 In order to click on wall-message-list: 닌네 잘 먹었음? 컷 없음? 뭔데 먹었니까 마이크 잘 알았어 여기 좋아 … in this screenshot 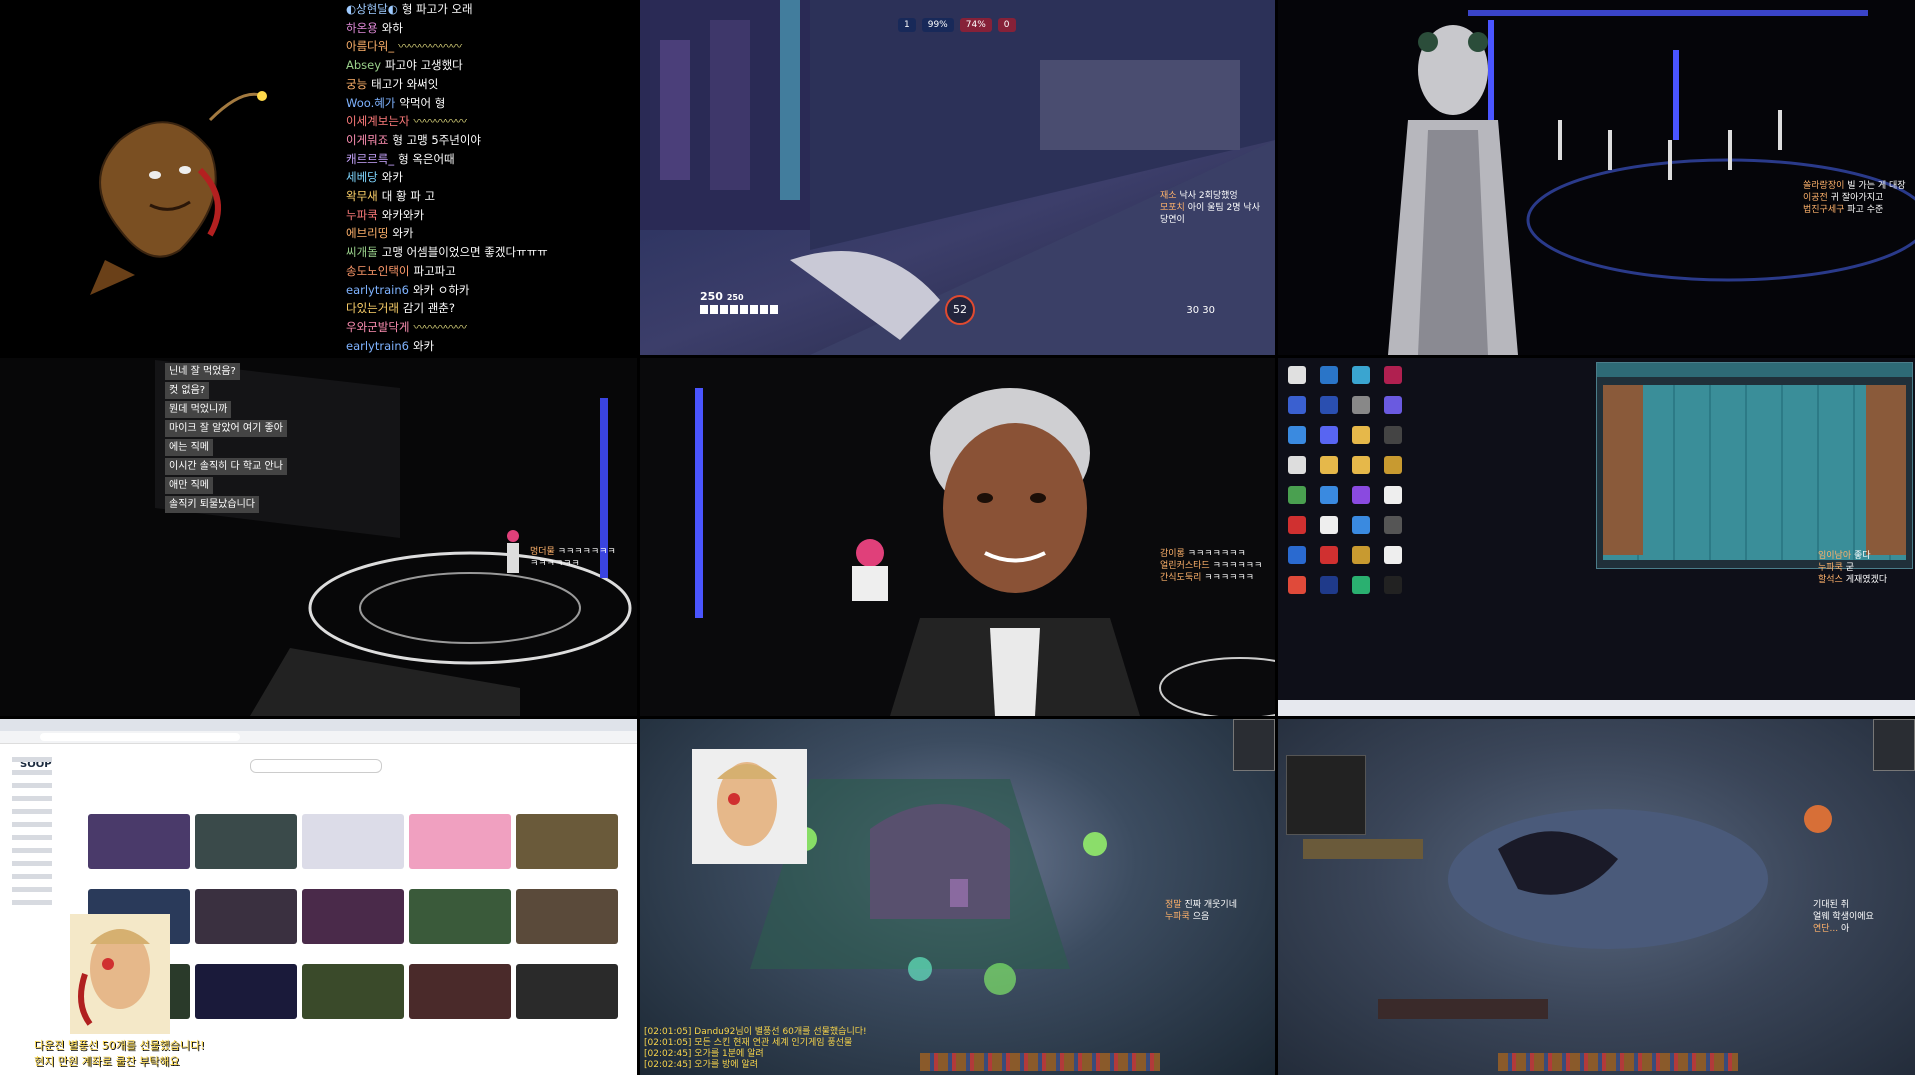, I will do `click(226, 439)`.